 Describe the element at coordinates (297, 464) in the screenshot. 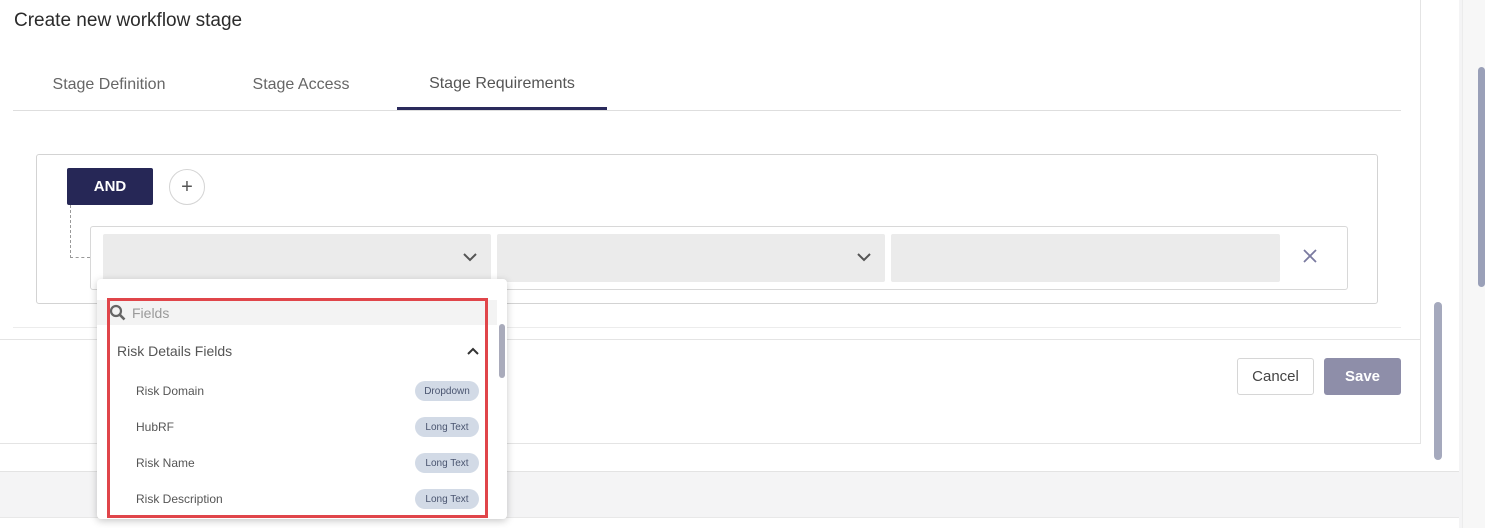

I see `list-item-risk-name: Risk Name Long Text` at that location.